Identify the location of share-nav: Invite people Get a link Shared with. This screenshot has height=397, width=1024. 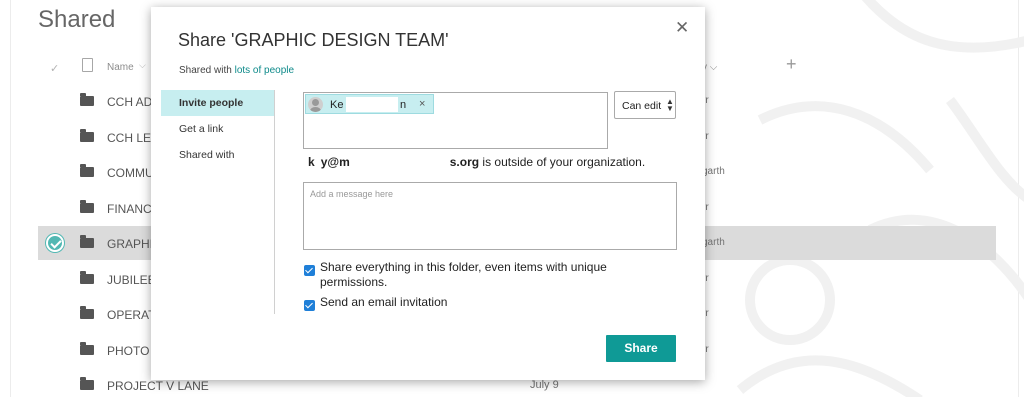
(218, 202).